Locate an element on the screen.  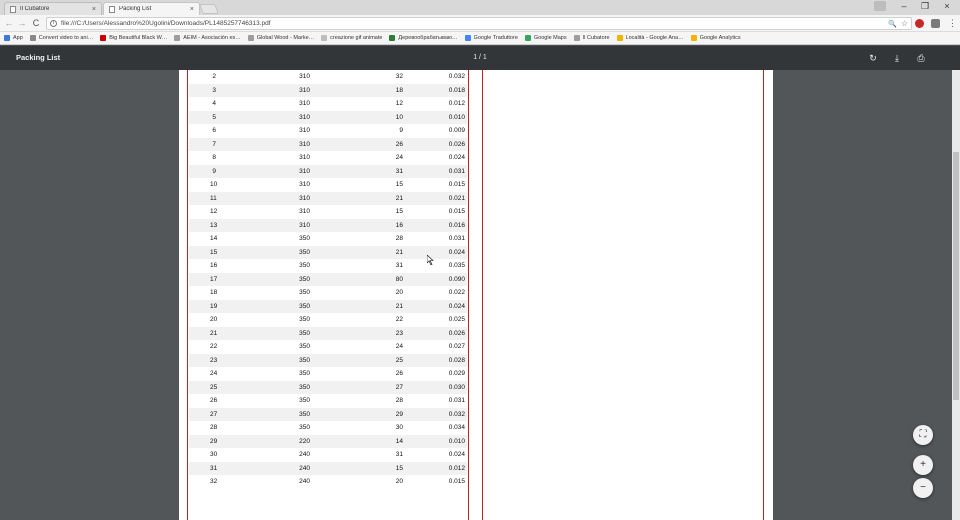
table-row: 11 310 21 0.021 is located at coordinates (328, 198).